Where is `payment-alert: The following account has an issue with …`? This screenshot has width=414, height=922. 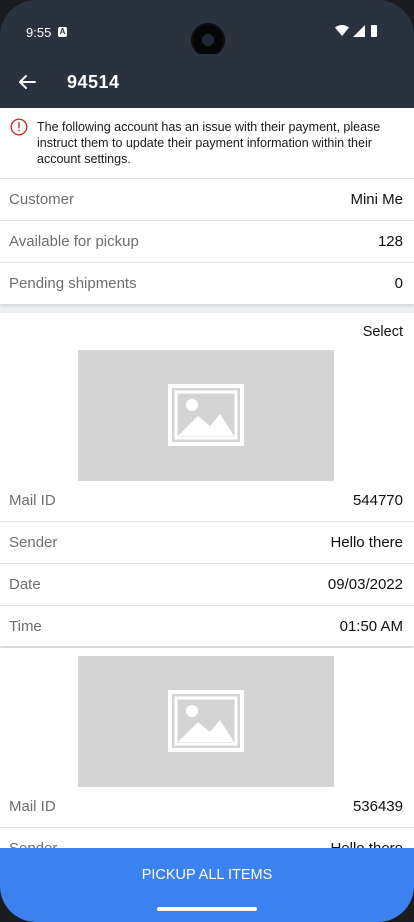
payment-alert: The following account has an issue with … is located at coordinates (207, 143).